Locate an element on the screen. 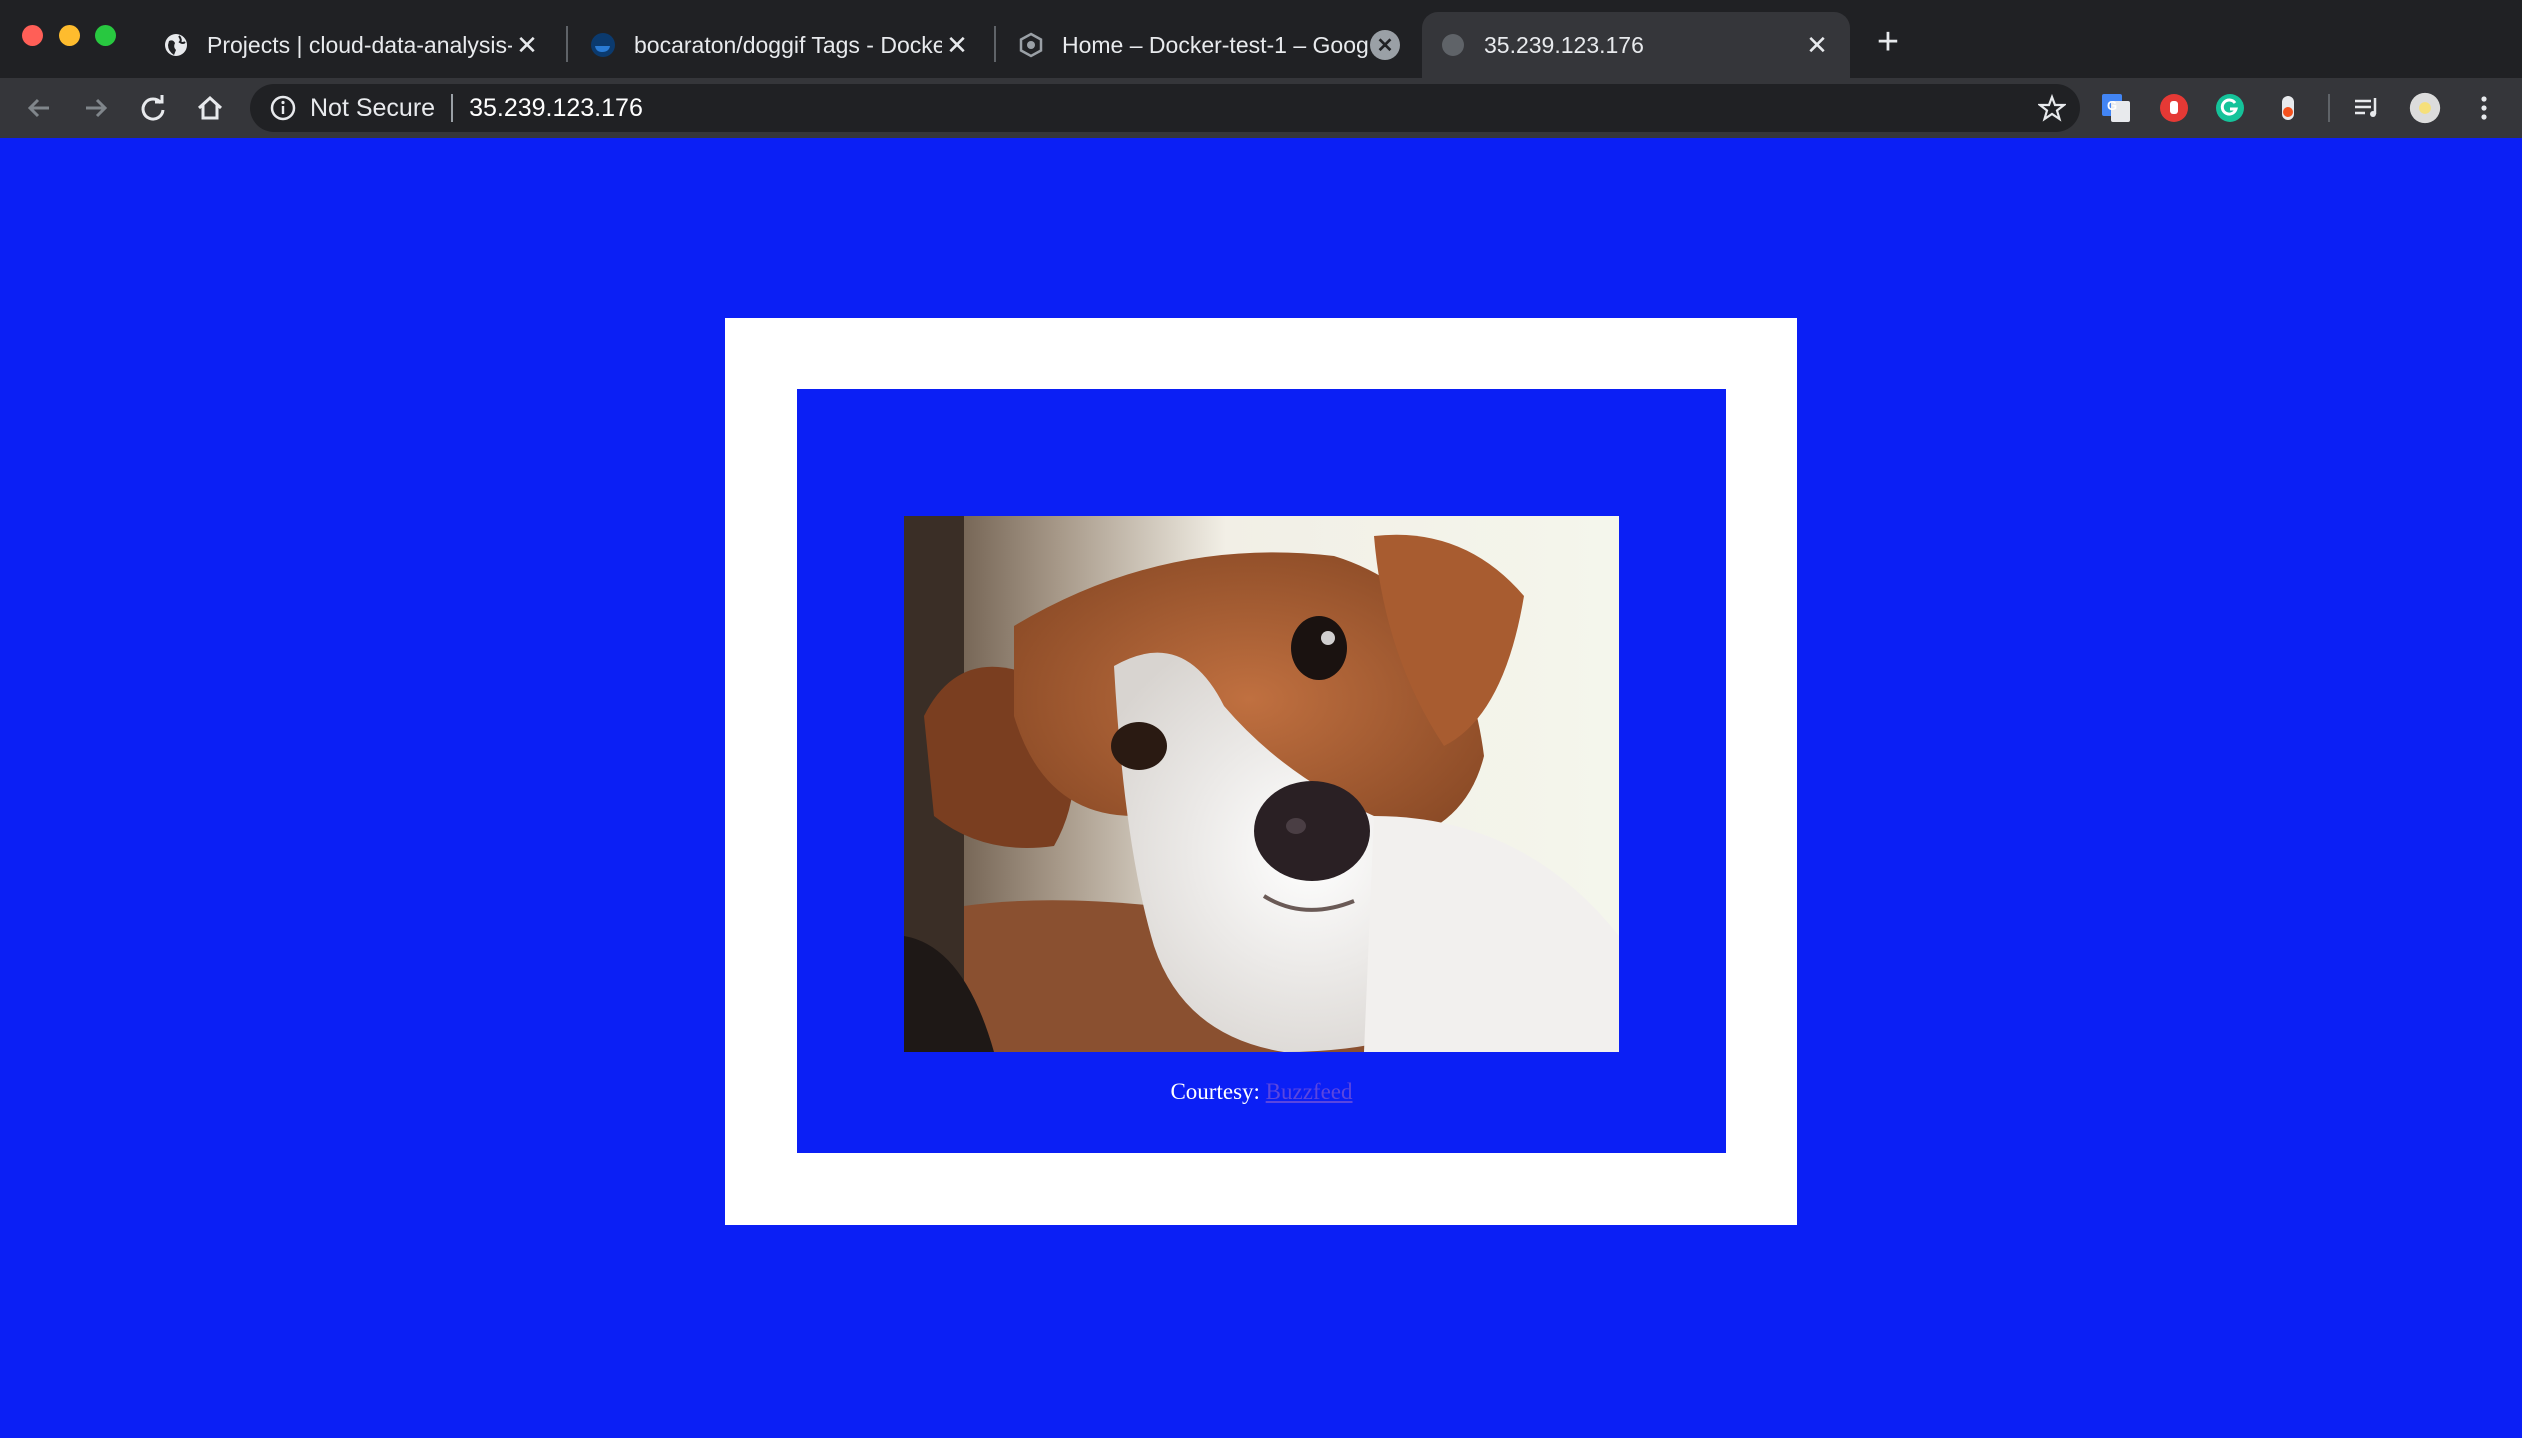 The image size is (2522, 1438). tab-google-cloud: Home – Docker-test-1 – Google ✕ is located at coordinates (1209, 45).